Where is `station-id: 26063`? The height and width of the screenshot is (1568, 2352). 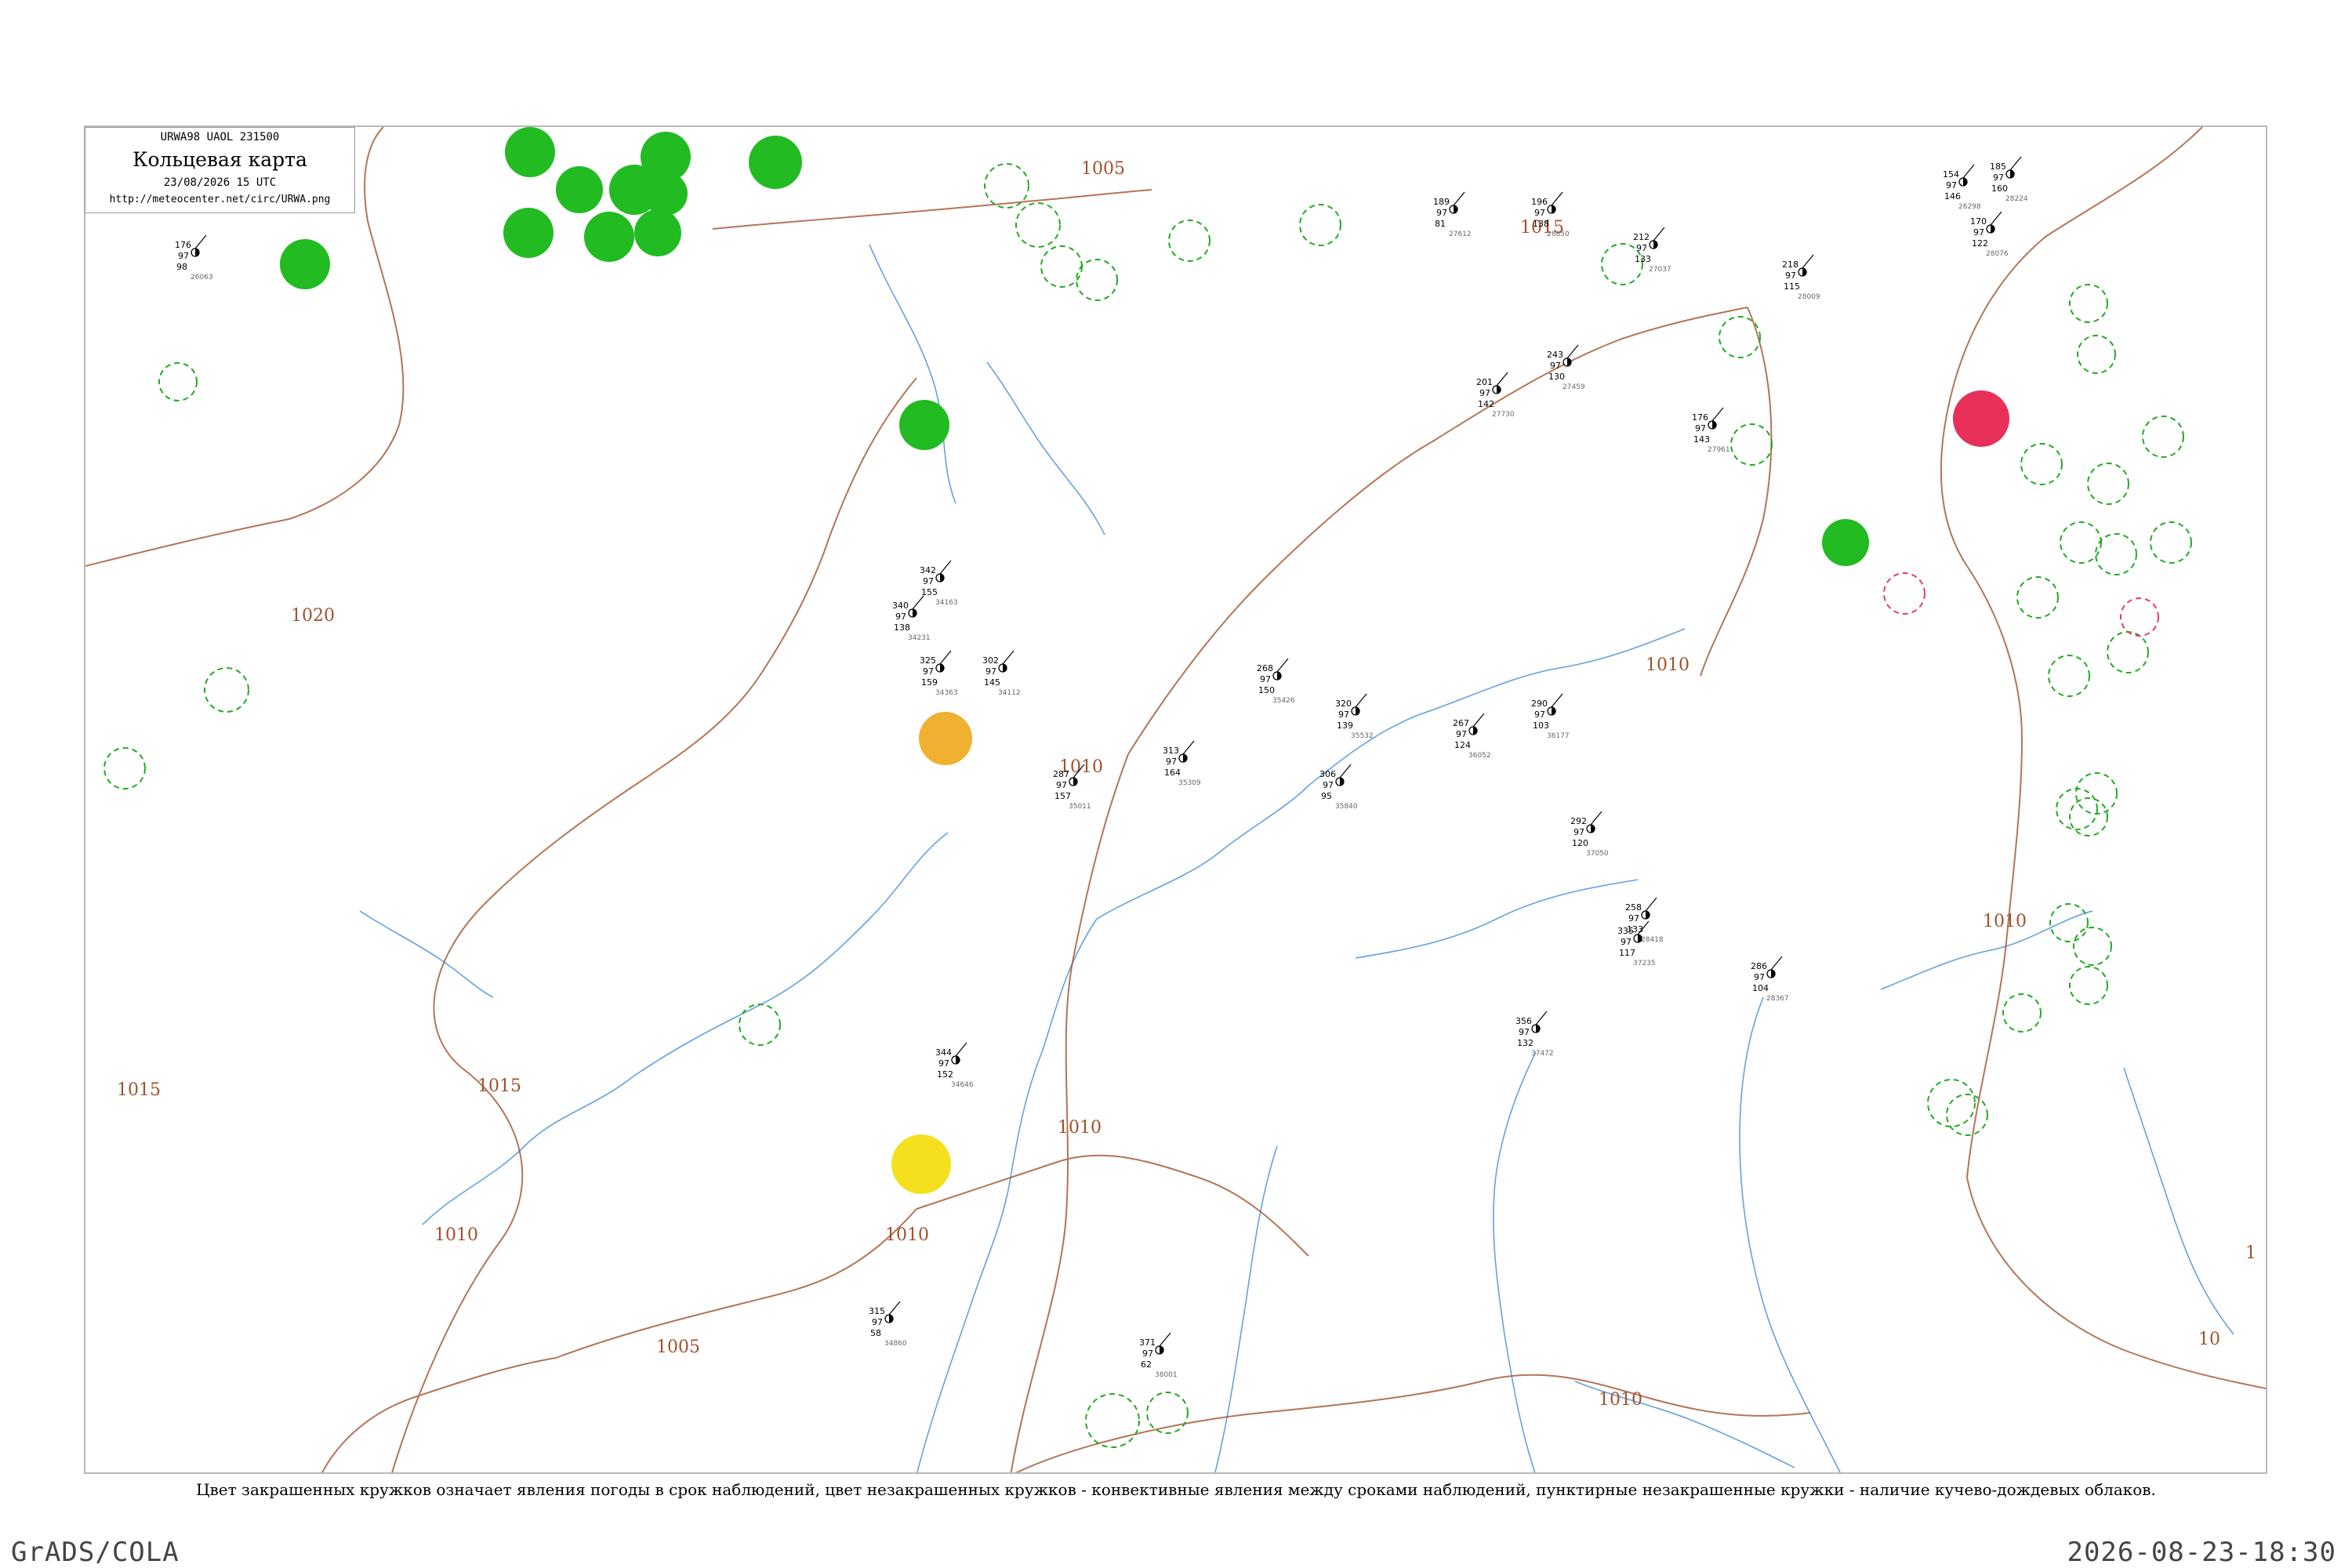
station-id: 26063 is located at coordinates (202, 277).